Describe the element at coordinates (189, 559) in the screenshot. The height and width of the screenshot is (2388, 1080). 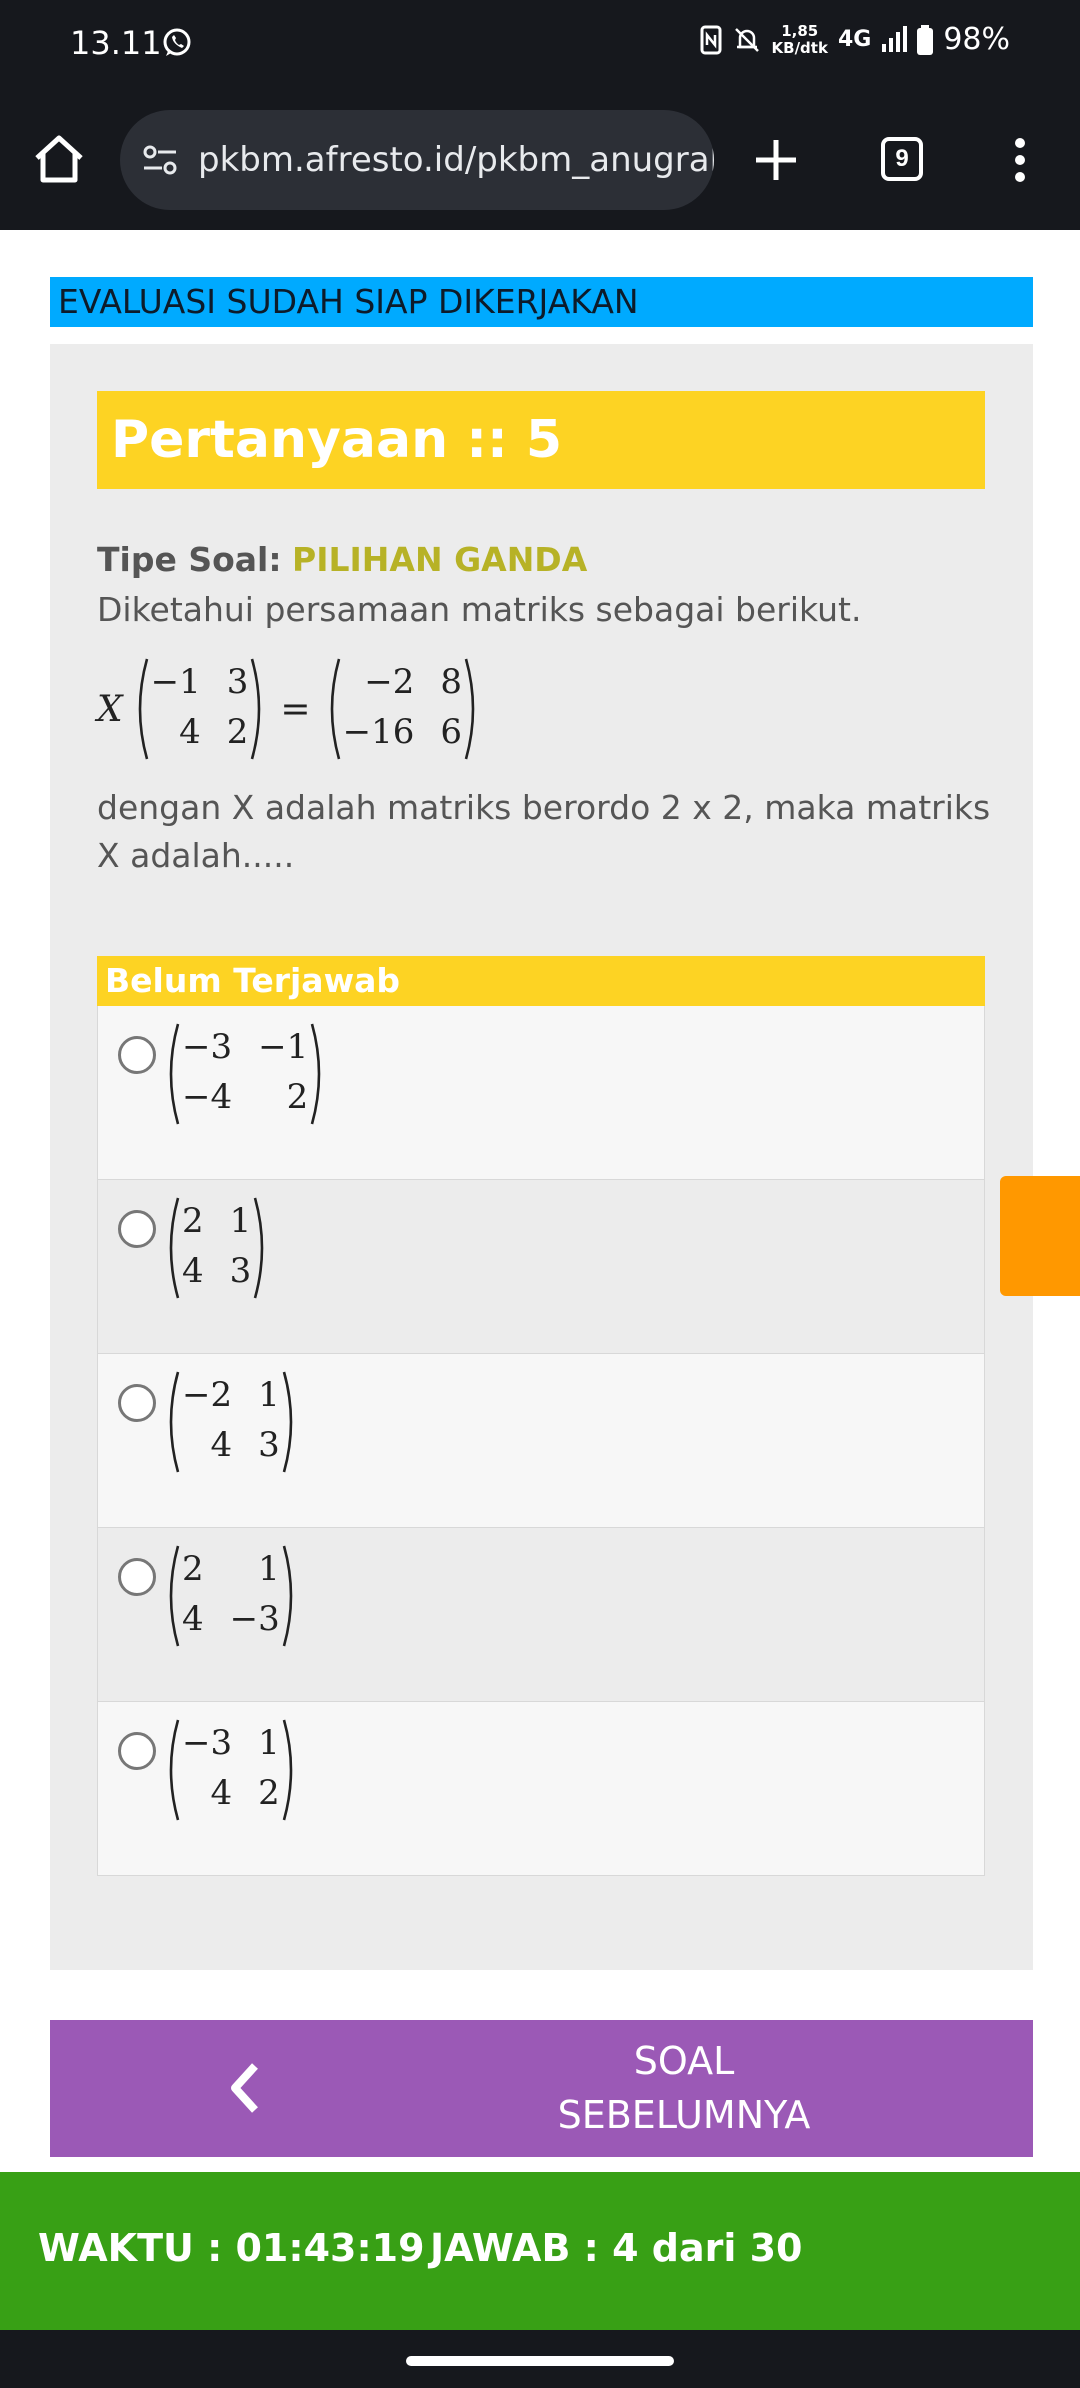
I see `question-type-label: Tipe Soal:` at that location.